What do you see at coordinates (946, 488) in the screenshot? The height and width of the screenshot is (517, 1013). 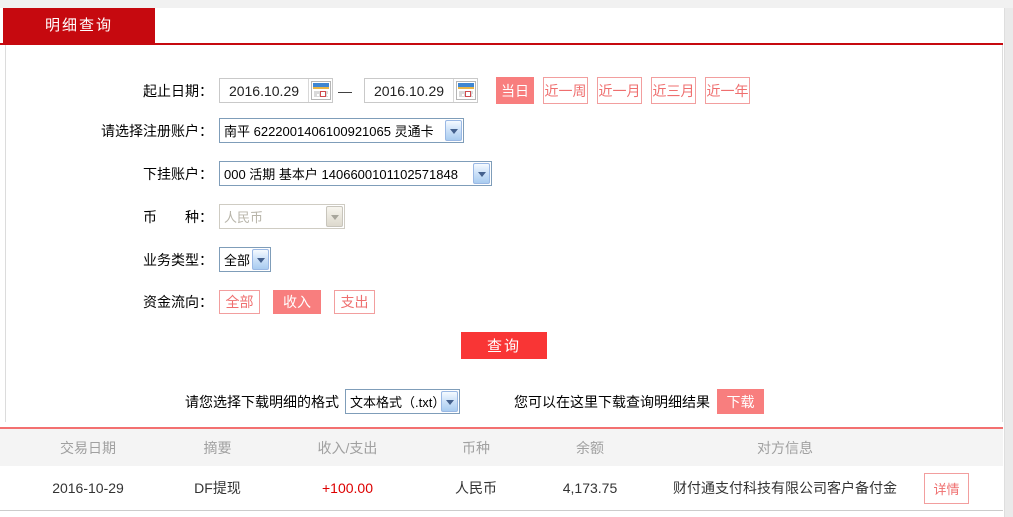 I see `detail-button: 详情` at bounding box center [946, 488].